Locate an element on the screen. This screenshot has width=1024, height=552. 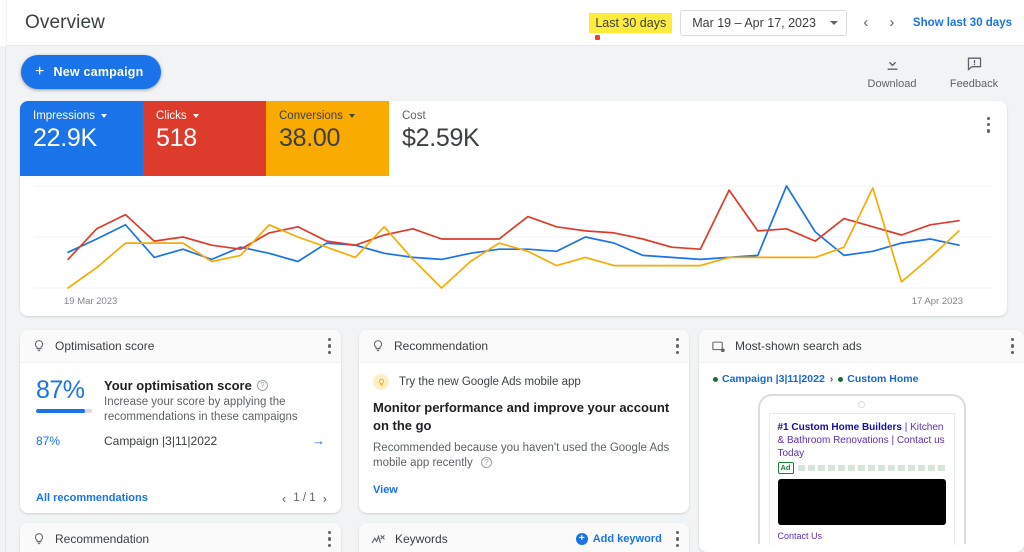
optimisation-headline-text: Your optimisation score is located at coordinates (178, 385).